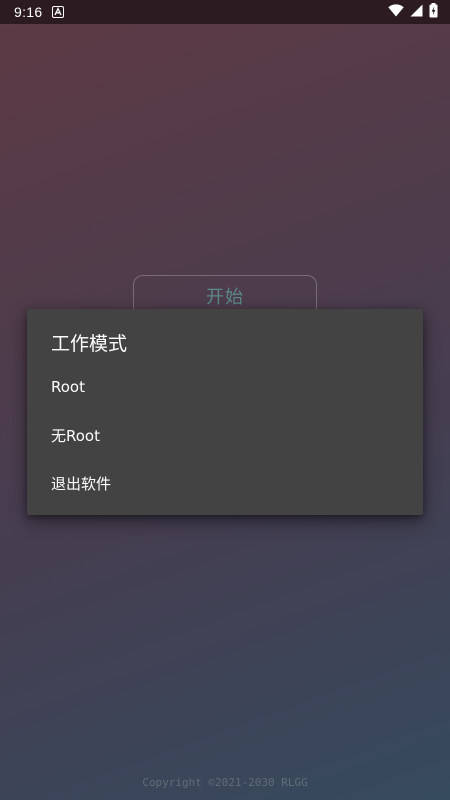 The width and height of the screenshot is (450, 800). Describe the element at coordinates (433, 12) in the screenshot. I see `battery-charging-icon` at that location.